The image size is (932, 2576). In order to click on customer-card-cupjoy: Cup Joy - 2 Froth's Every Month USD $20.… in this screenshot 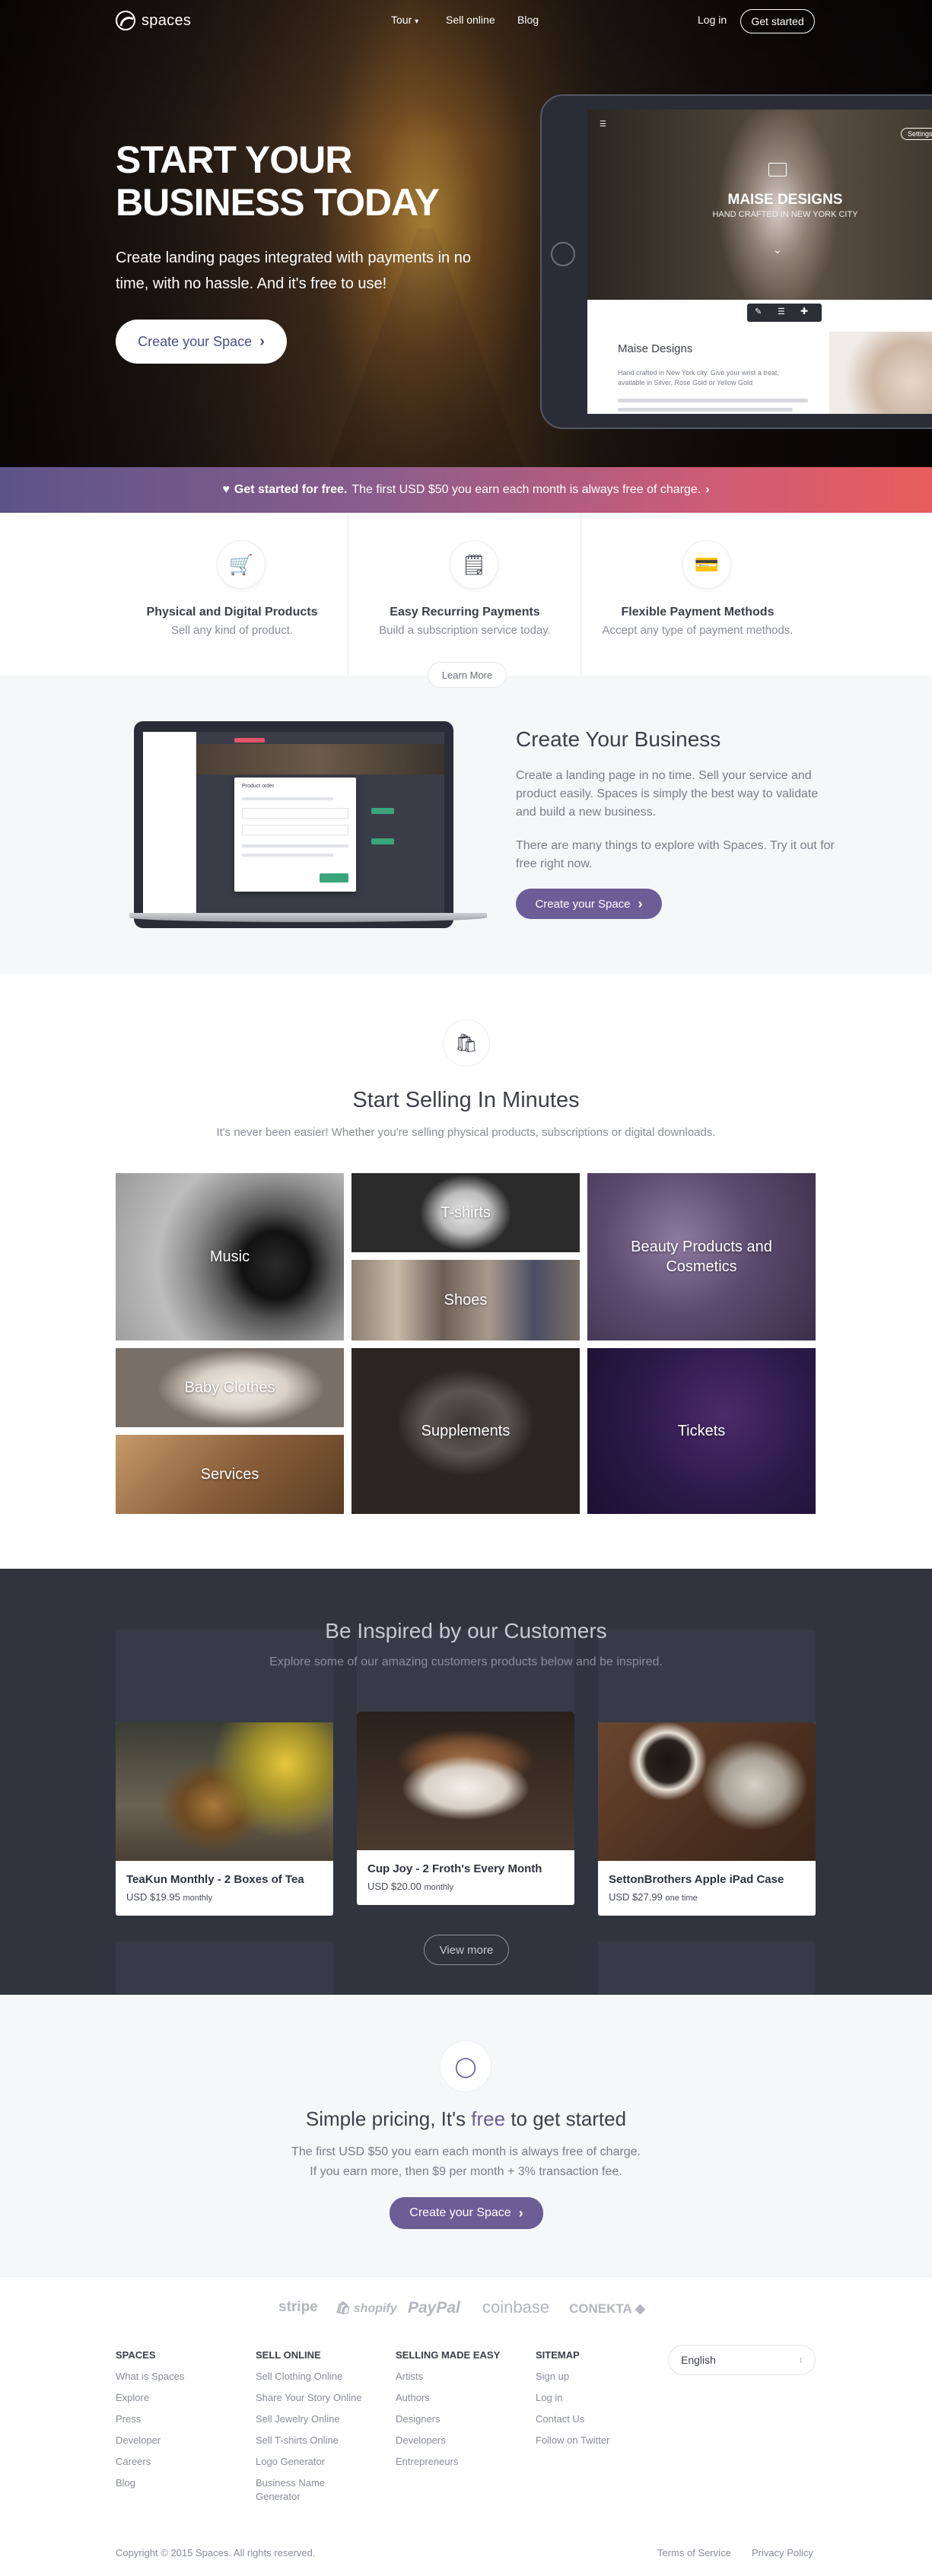, I will do `click(465, 1809)`.